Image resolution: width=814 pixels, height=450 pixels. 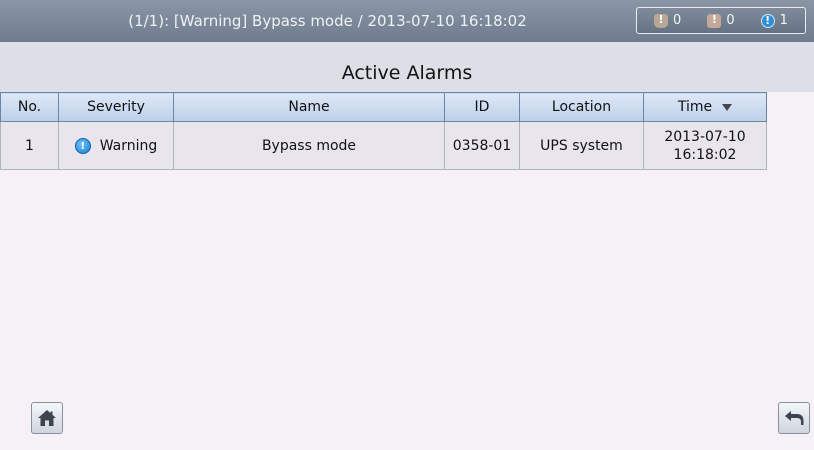 What do you see at coordinates (581, 107) in the screenshot?
I see `column-header-location: Location` at bounding box center [581, 107].